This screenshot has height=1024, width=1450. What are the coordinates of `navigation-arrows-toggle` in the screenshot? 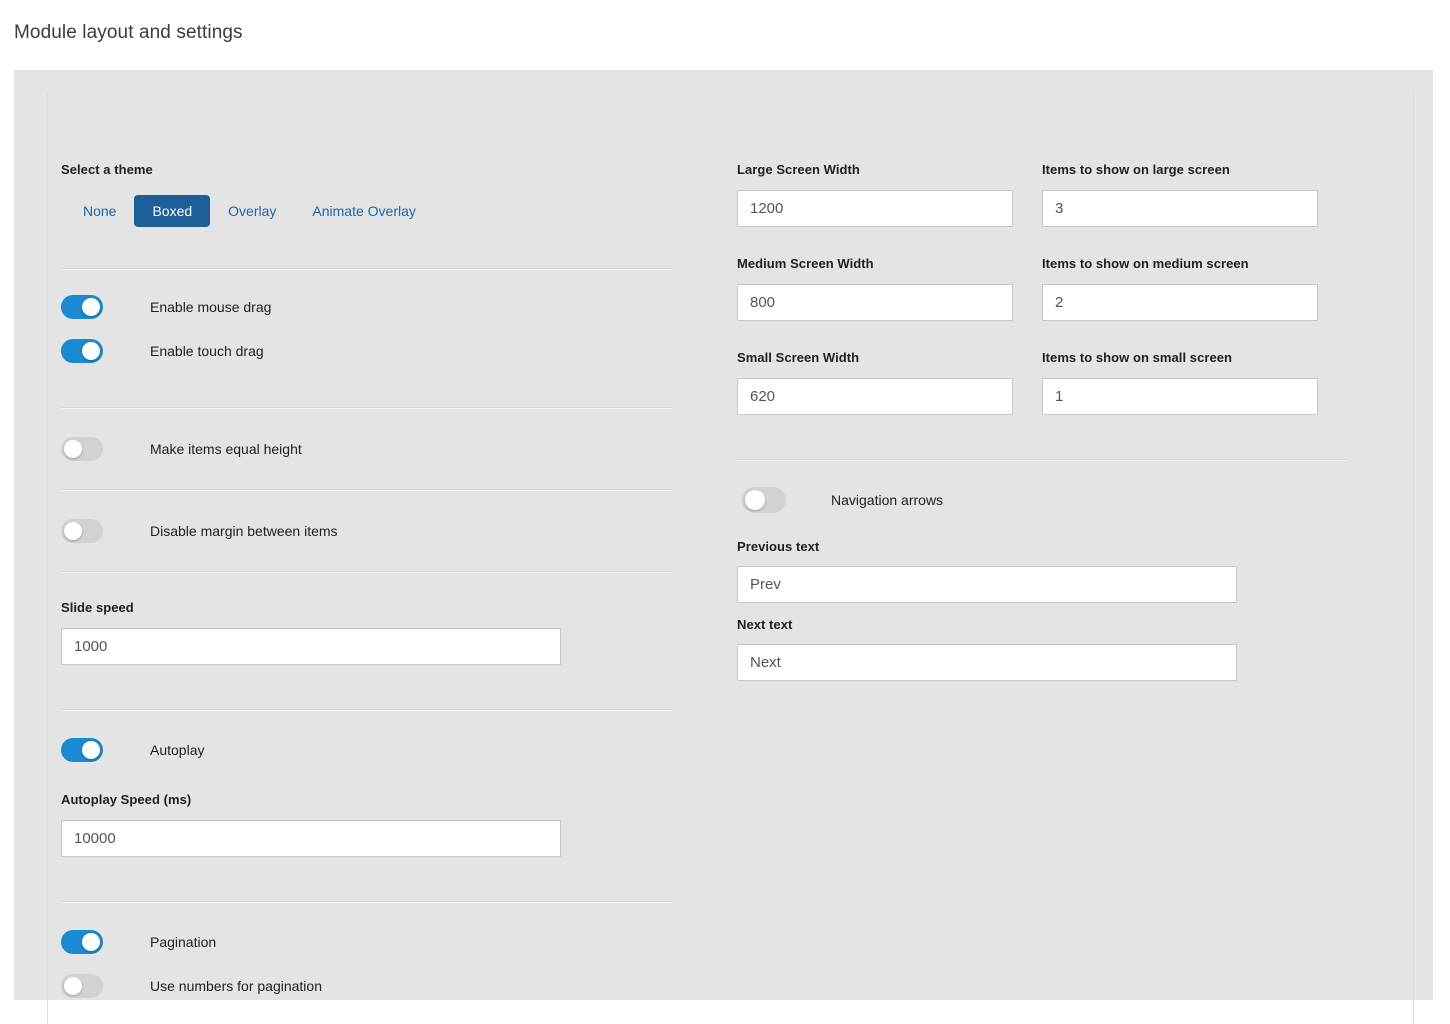 It's located at (764, 500).